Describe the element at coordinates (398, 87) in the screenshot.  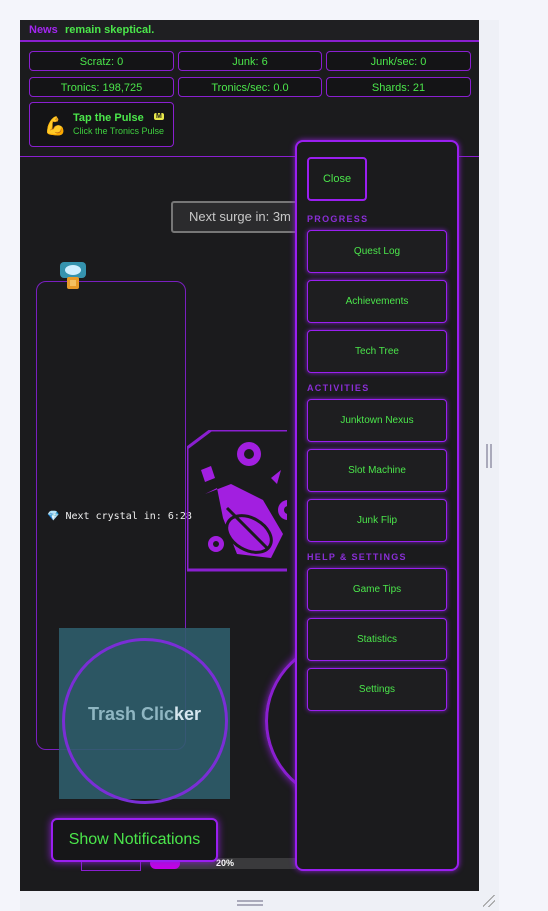
I see `stat-shards: Shards: 21` at that location.